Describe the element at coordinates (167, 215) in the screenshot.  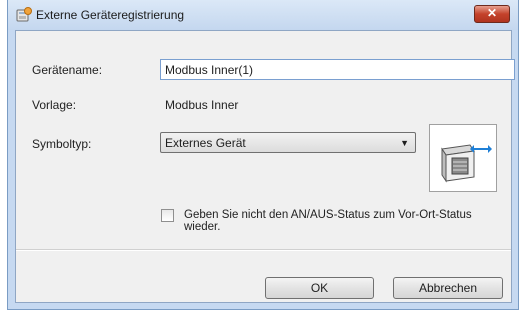
I see `suppress-status-checkbox` at that location.